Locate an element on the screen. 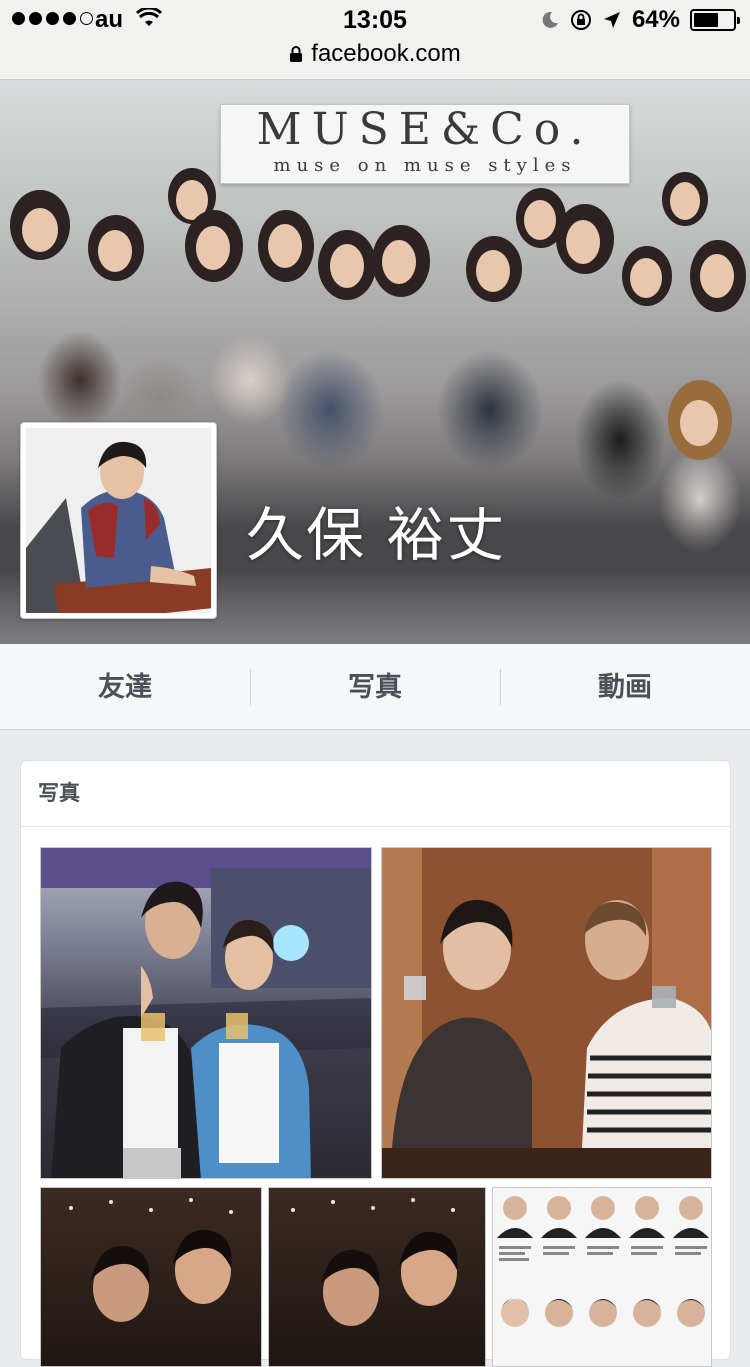 The image size is (750, 1367). lock-icon is located at coordinates (296, 54).